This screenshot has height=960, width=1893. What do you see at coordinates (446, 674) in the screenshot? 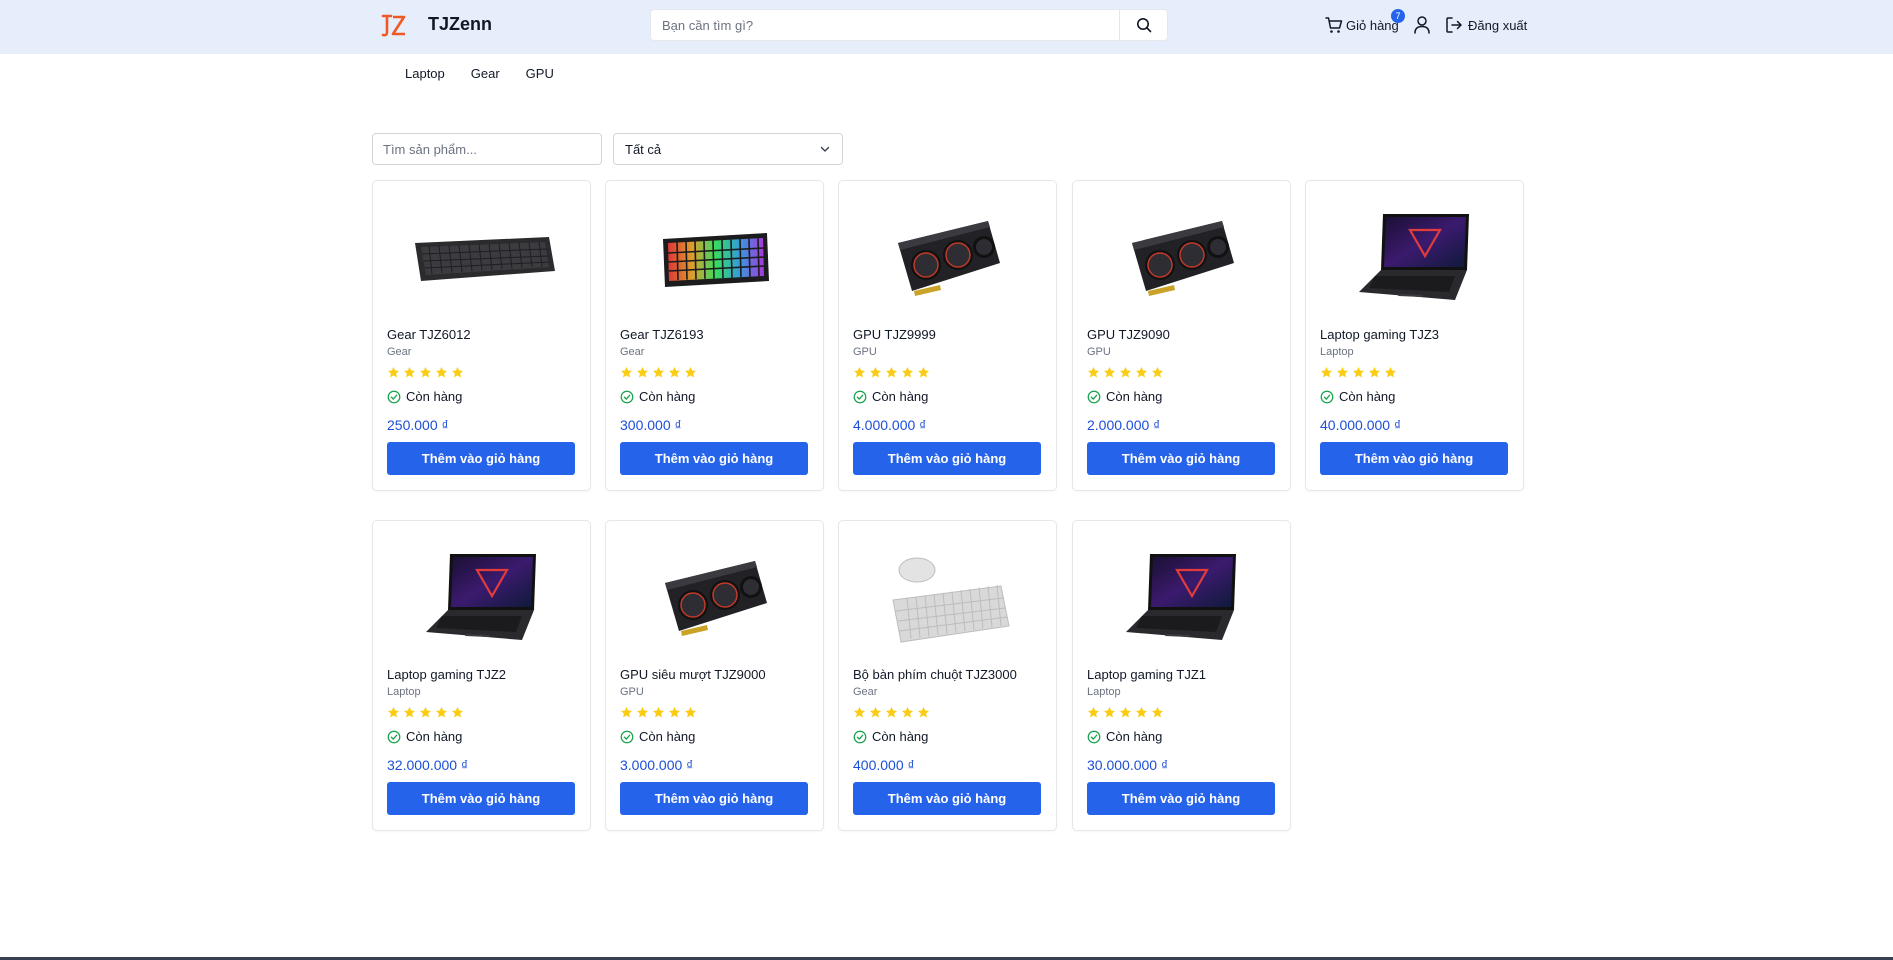
I see `product-name: Laptop gaming TJZ2` at bounding box center [446, 674].